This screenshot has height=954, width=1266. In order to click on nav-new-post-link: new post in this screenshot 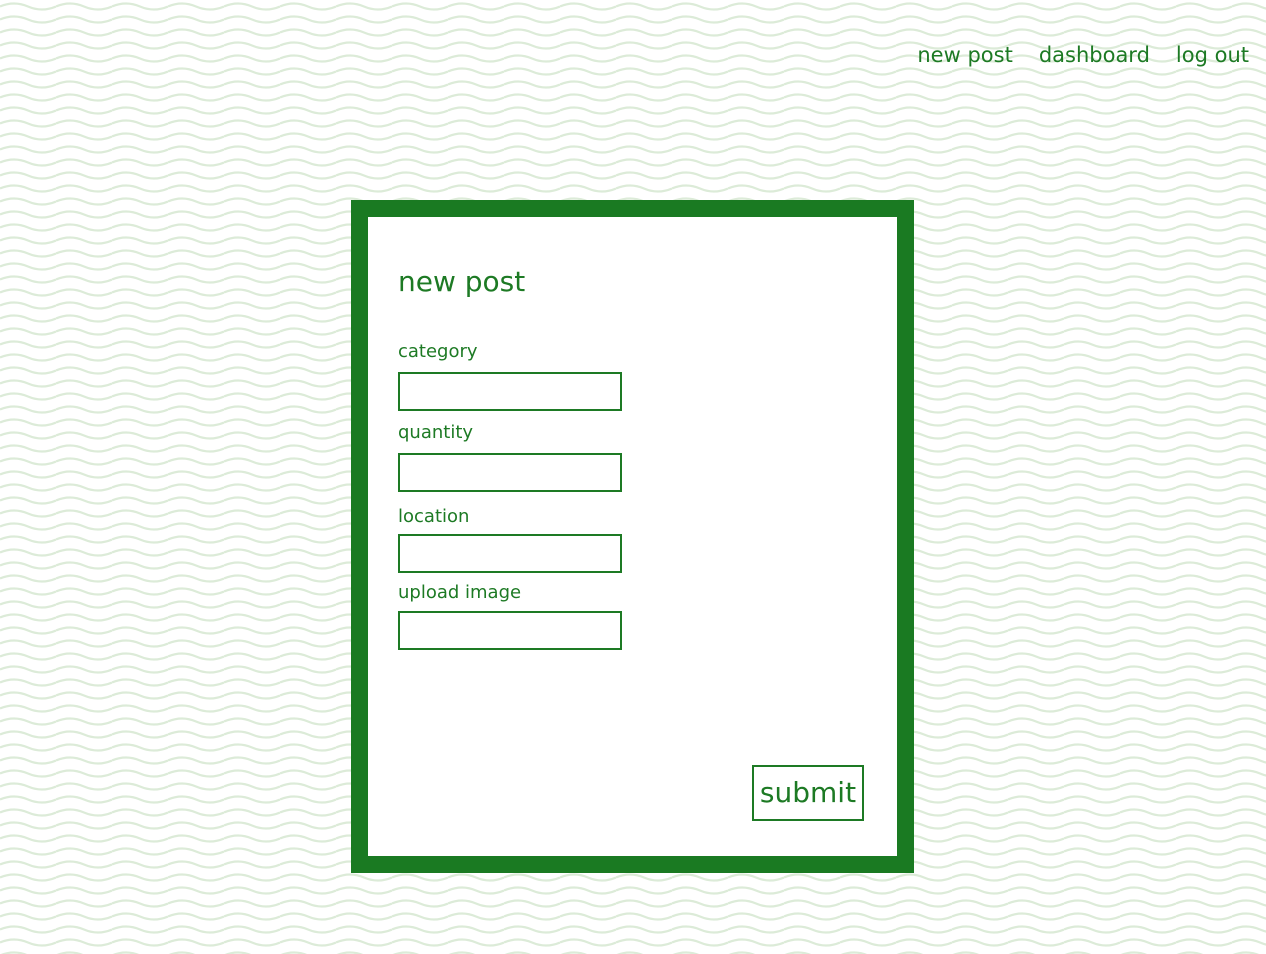, I will do `click(964, 55)`.